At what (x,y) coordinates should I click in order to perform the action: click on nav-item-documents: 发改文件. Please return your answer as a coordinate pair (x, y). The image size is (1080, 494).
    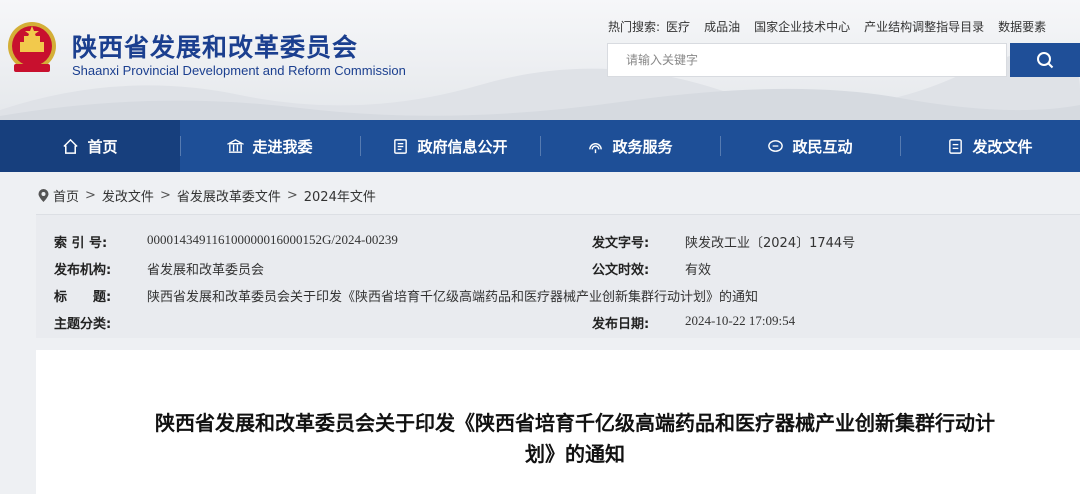
    Looking at the image, I should click on (990, 146).